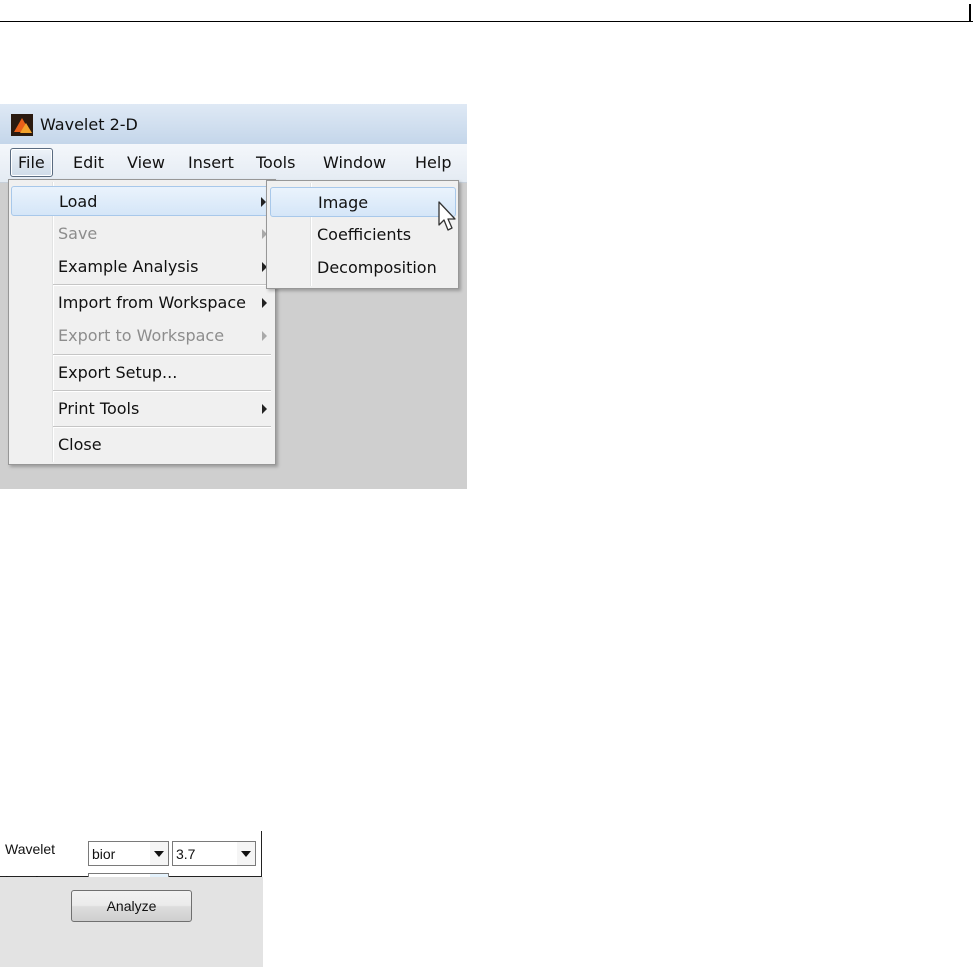  I want to click on menu-bar: File Edit View Insert Tools Window Help, so click(233, 163).